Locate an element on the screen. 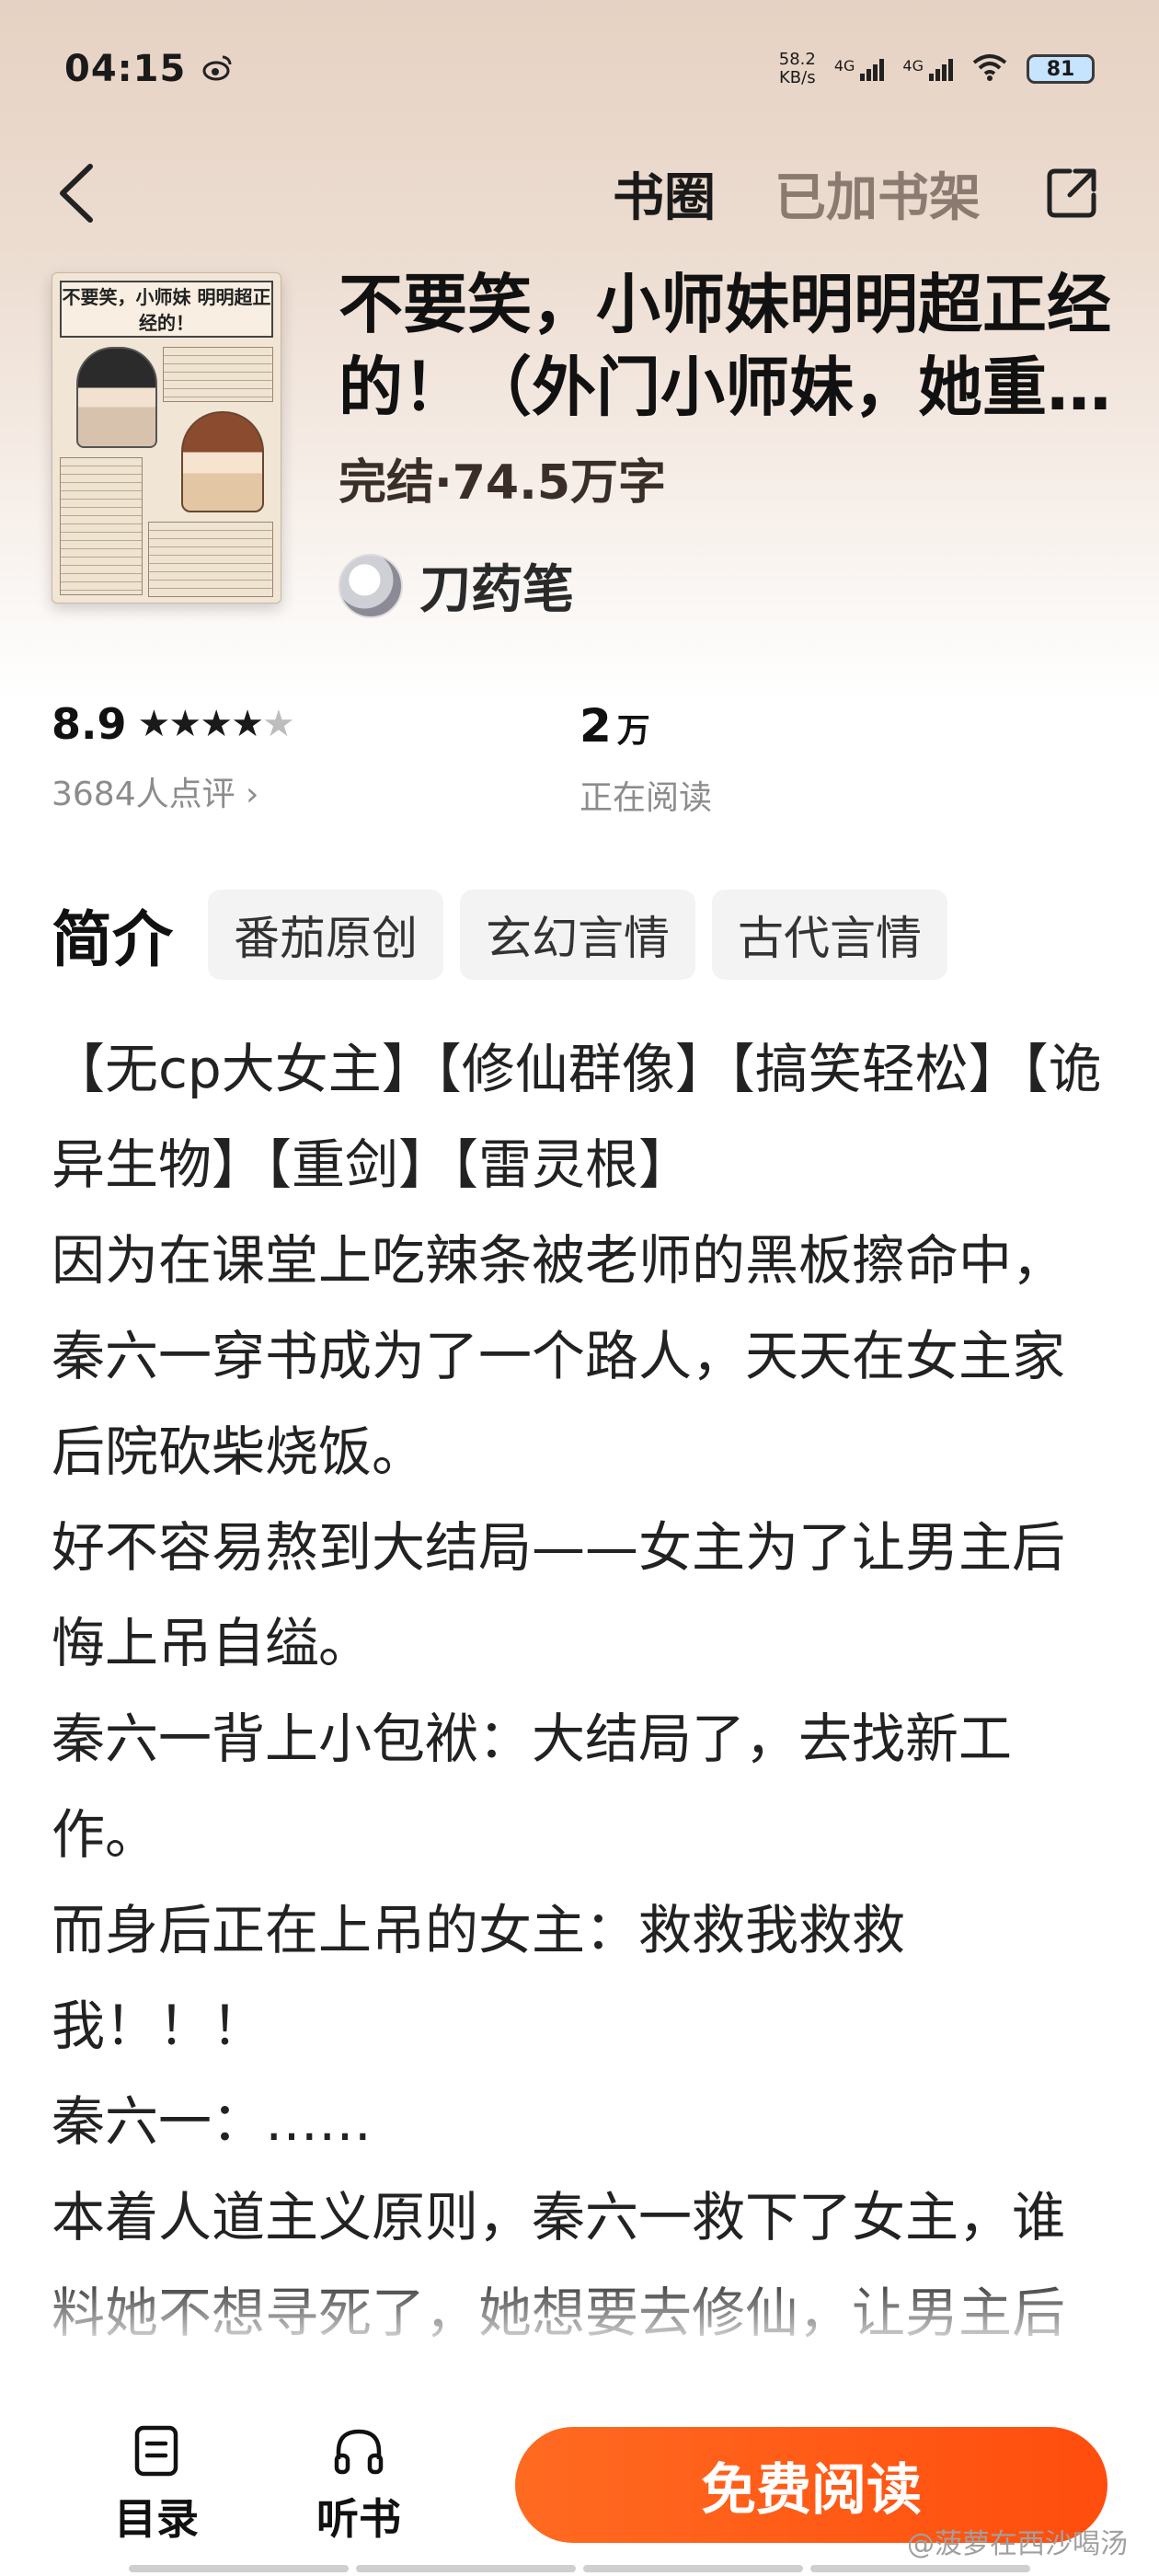  share-button is located at coordinates (1071, 193).